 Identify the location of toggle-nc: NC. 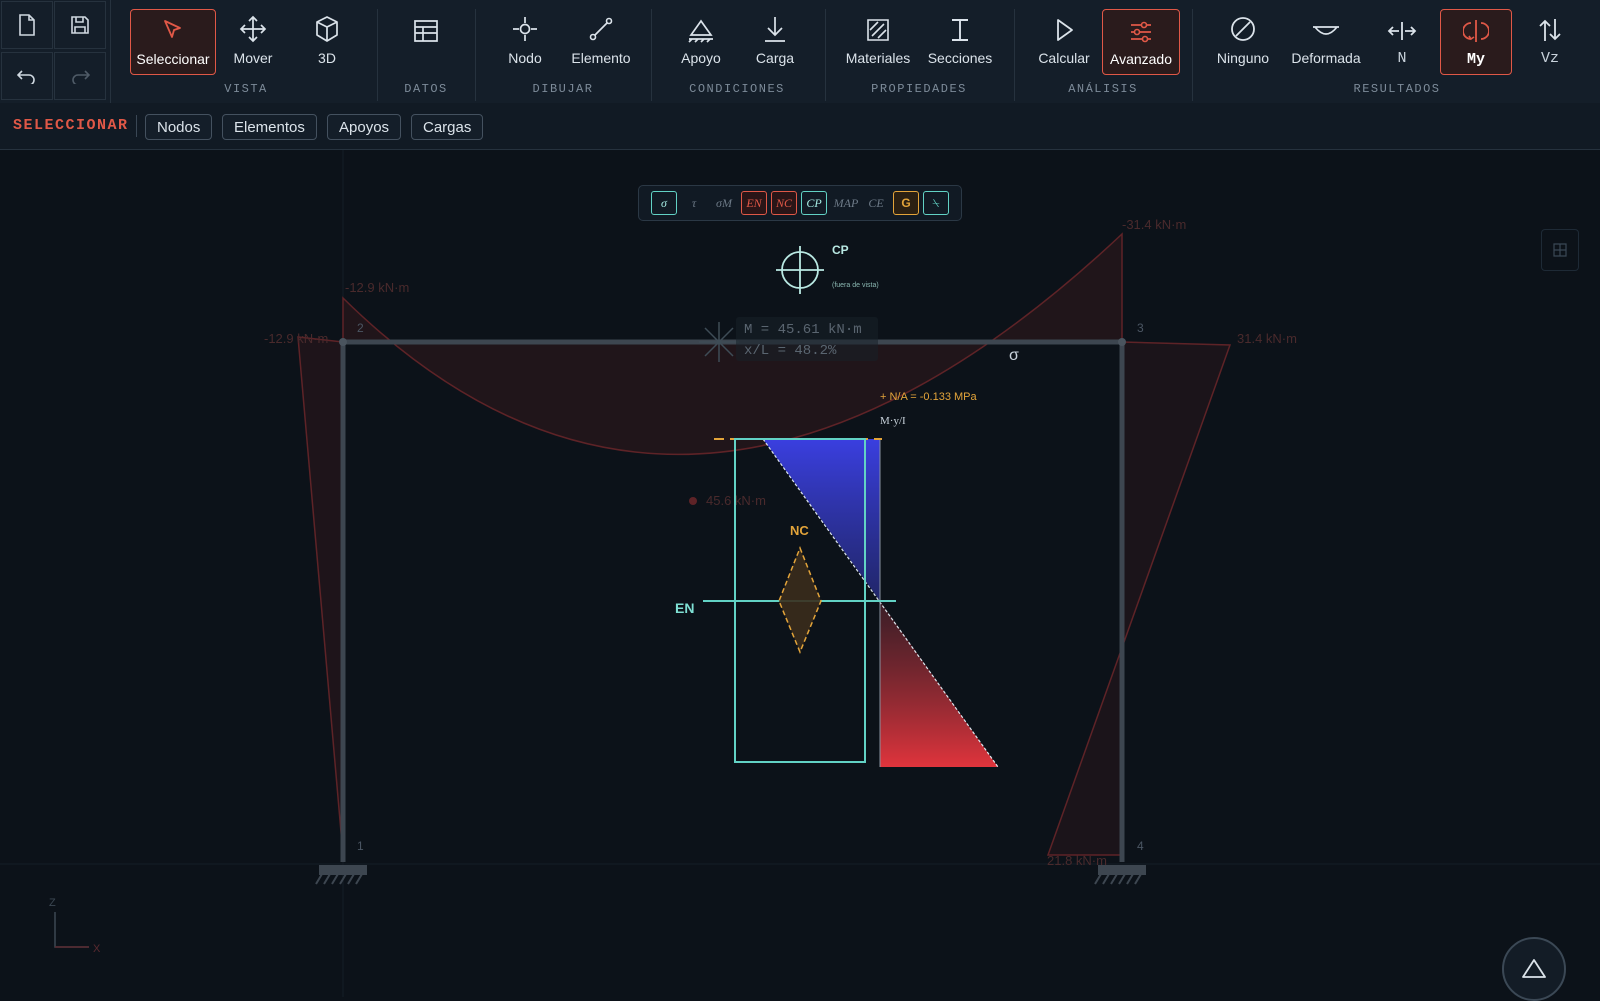
(784, 203).